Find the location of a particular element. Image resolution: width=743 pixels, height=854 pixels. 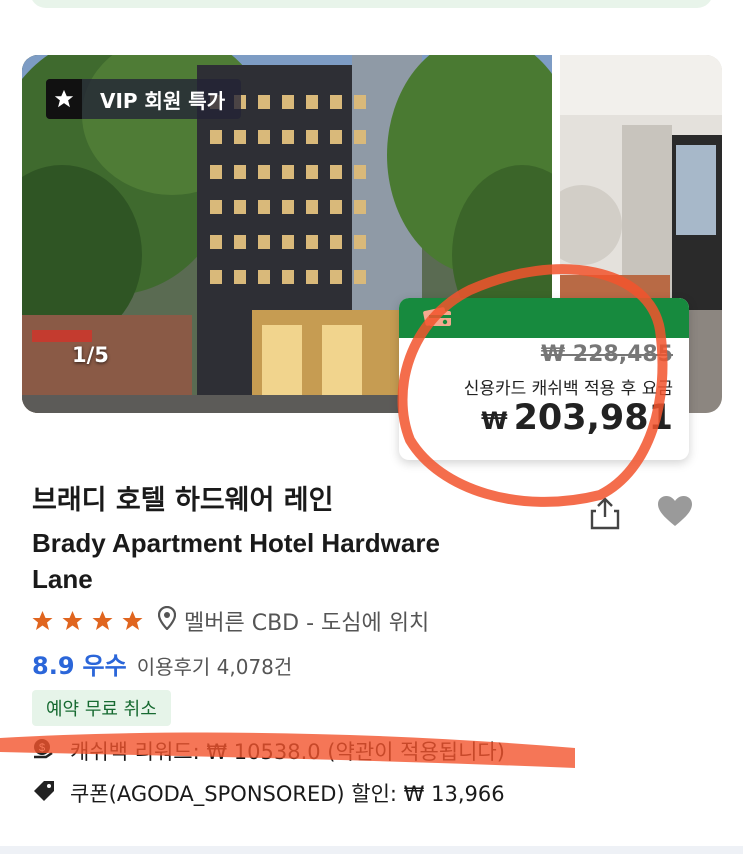

location-text: 멜버른 CBD - 도심에 위치 is located at coordinates (307, 623).